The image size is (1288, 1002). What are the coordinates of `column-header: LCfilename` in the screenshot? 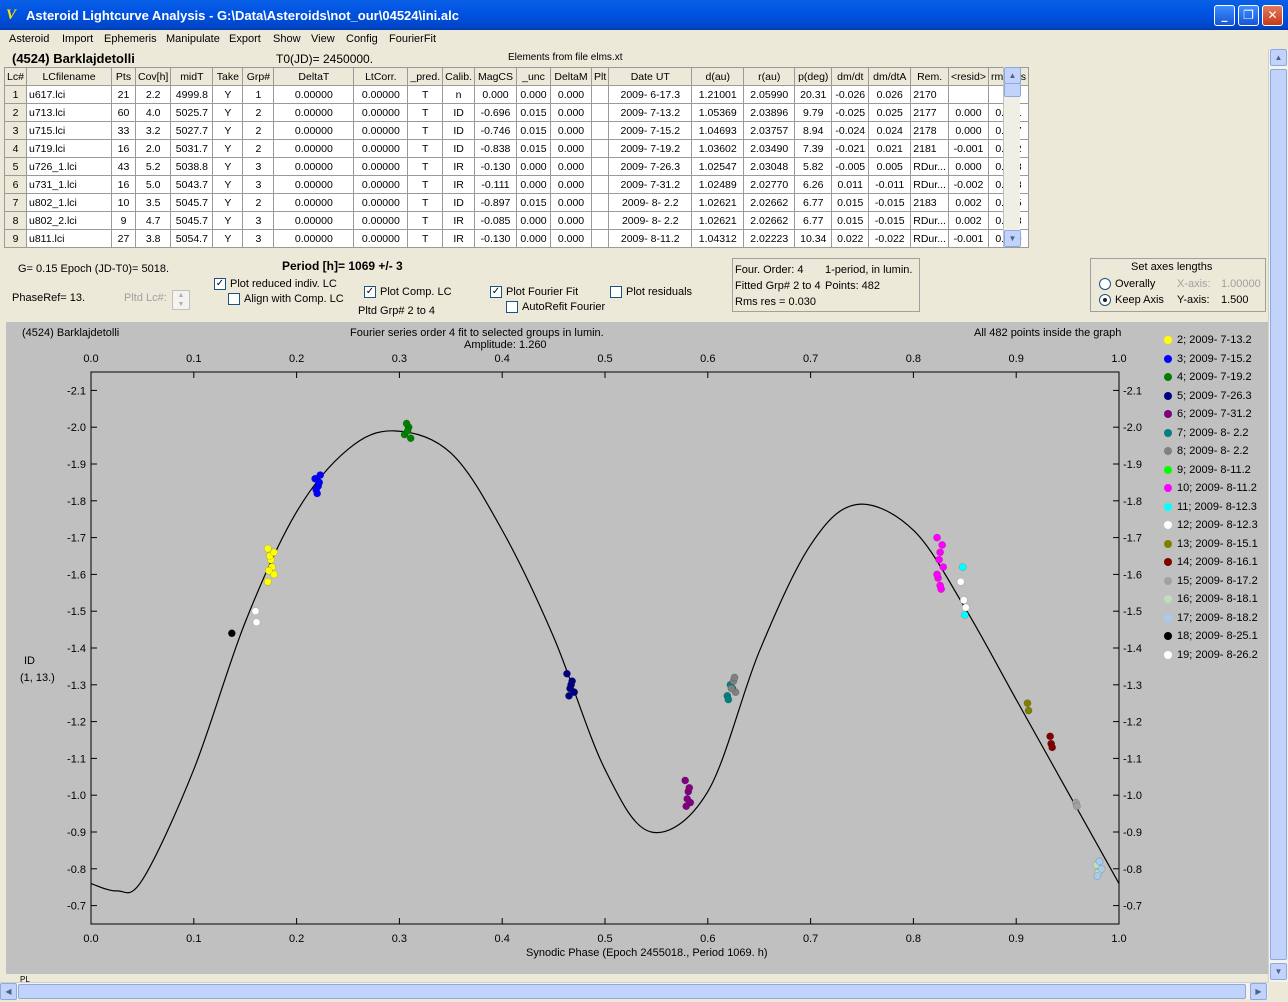 It's located at (69, 76).